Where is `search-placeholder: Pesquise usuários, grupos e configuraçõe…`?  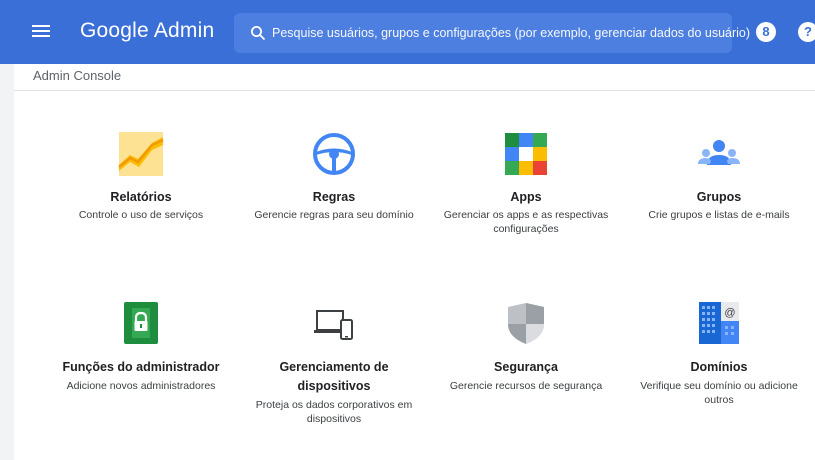
search-placeholder: Pesquise usuários, grupos e configuraçõe… is located at coordinates (511, 33).